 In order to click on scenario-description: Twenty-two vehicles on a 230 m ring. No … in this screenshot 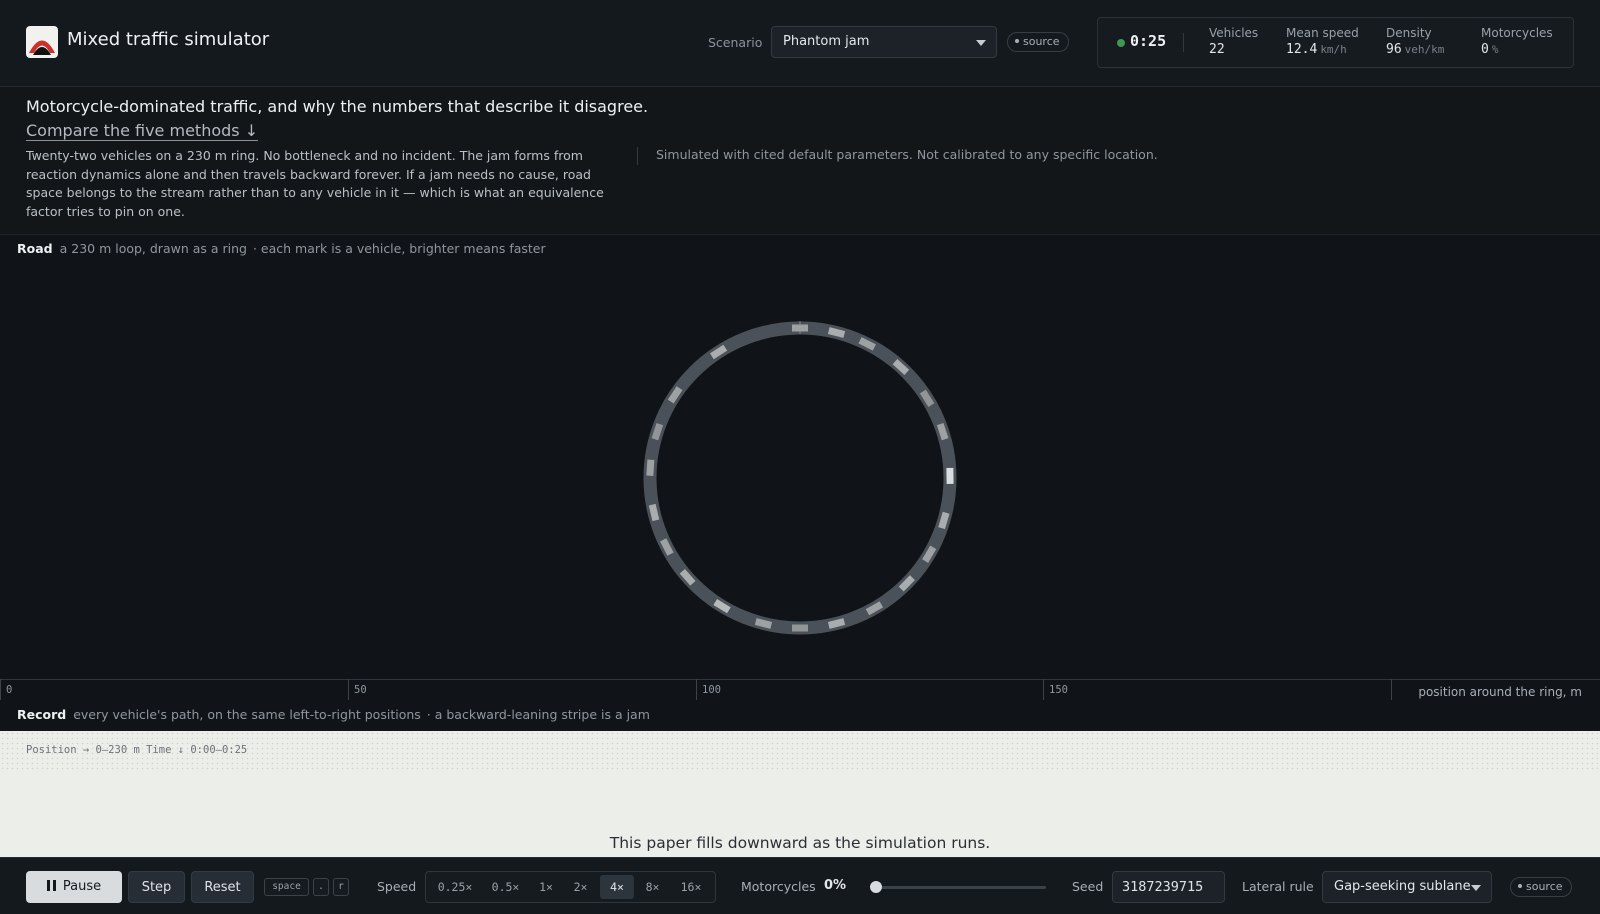, I will do `click(315, 183)`.